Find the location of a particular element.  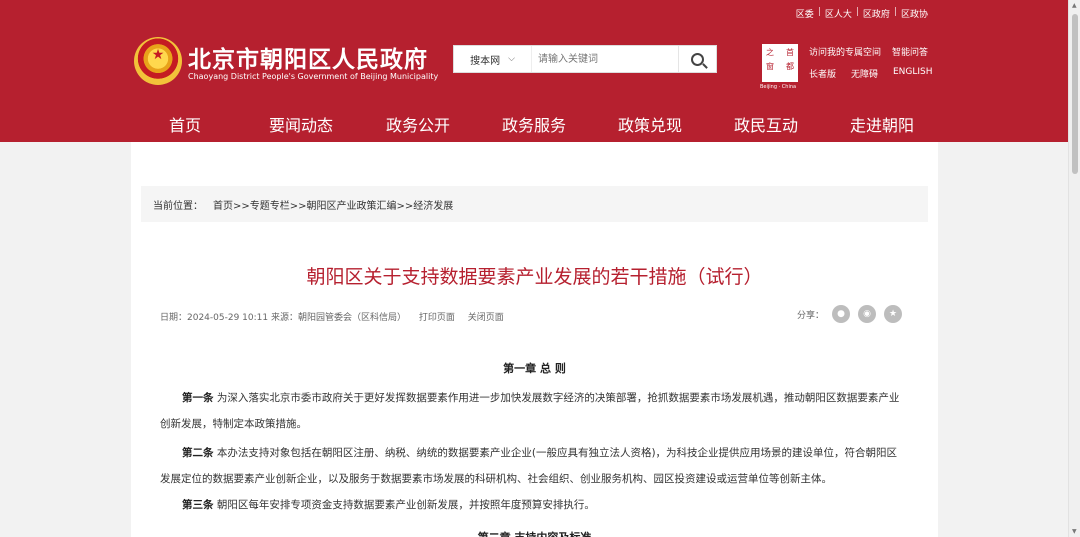

article-clause-lead: 第二条 is located at coordinates (198, 453).